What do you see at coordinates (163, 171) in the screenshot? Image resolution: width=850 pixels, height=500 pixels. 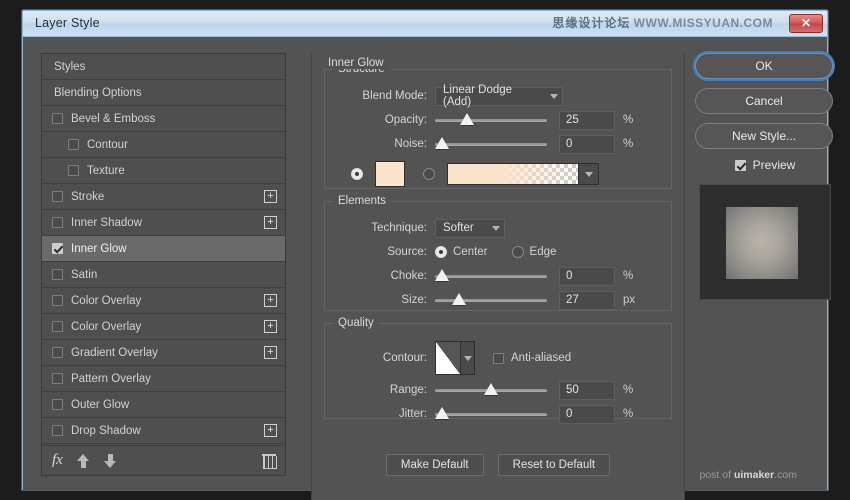 I see `style-row-texture: Texture` at bounding box center [163, 171].